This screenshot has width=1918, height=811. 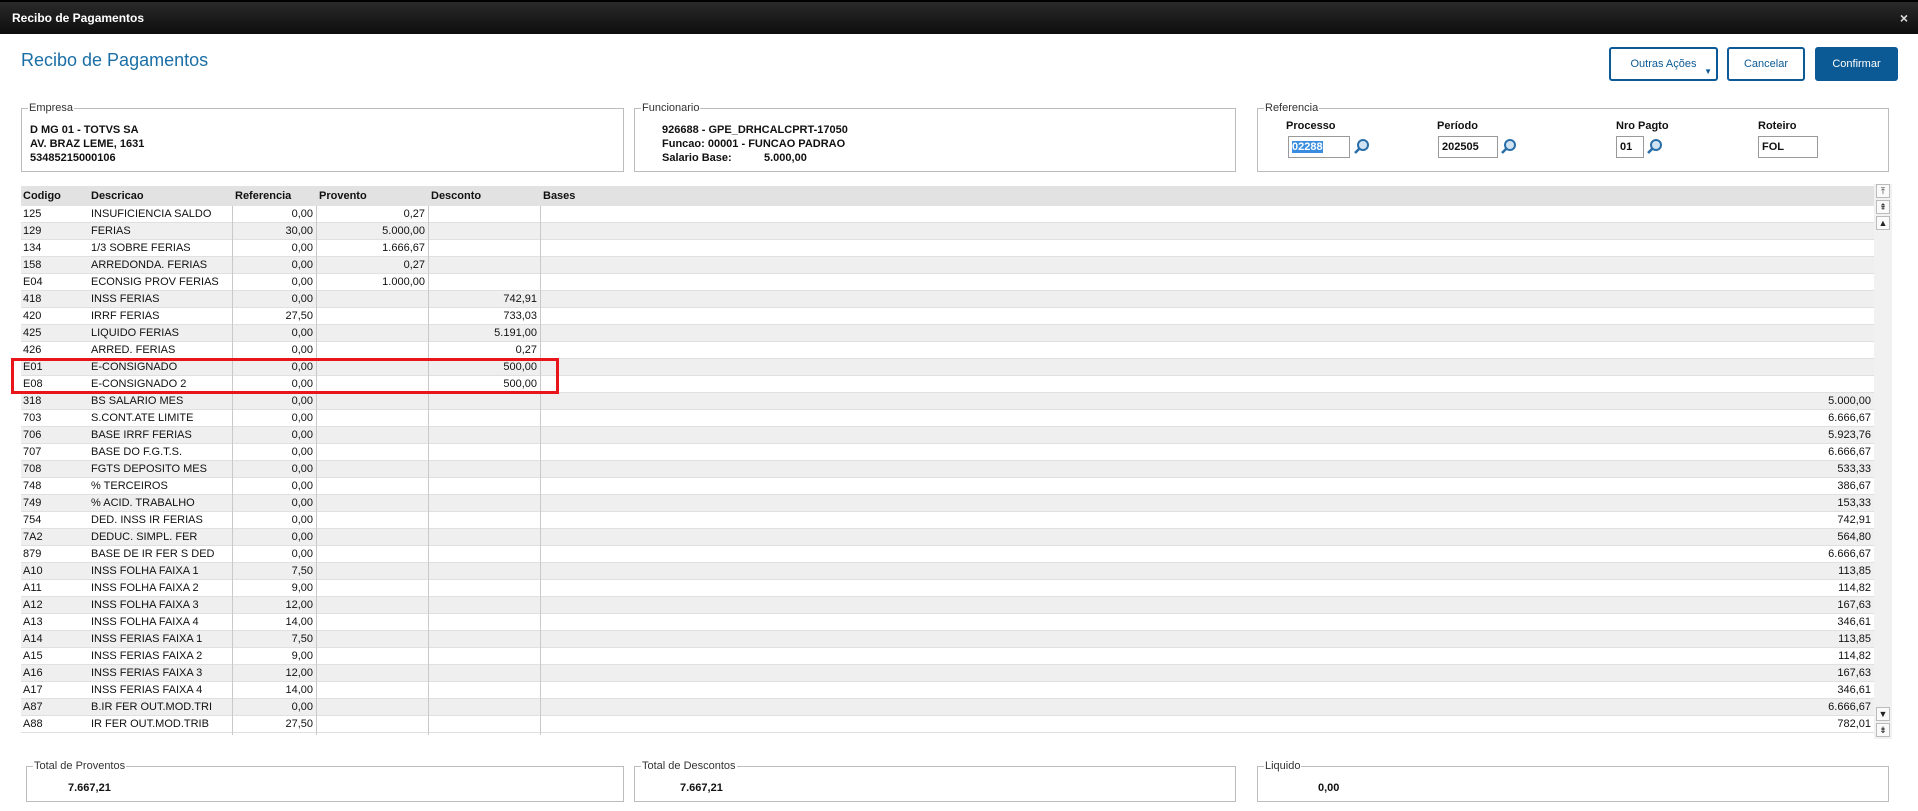 I want to click on cell-descricao: S.CONT.ATE LIMITE, so click(x=142, y=418).